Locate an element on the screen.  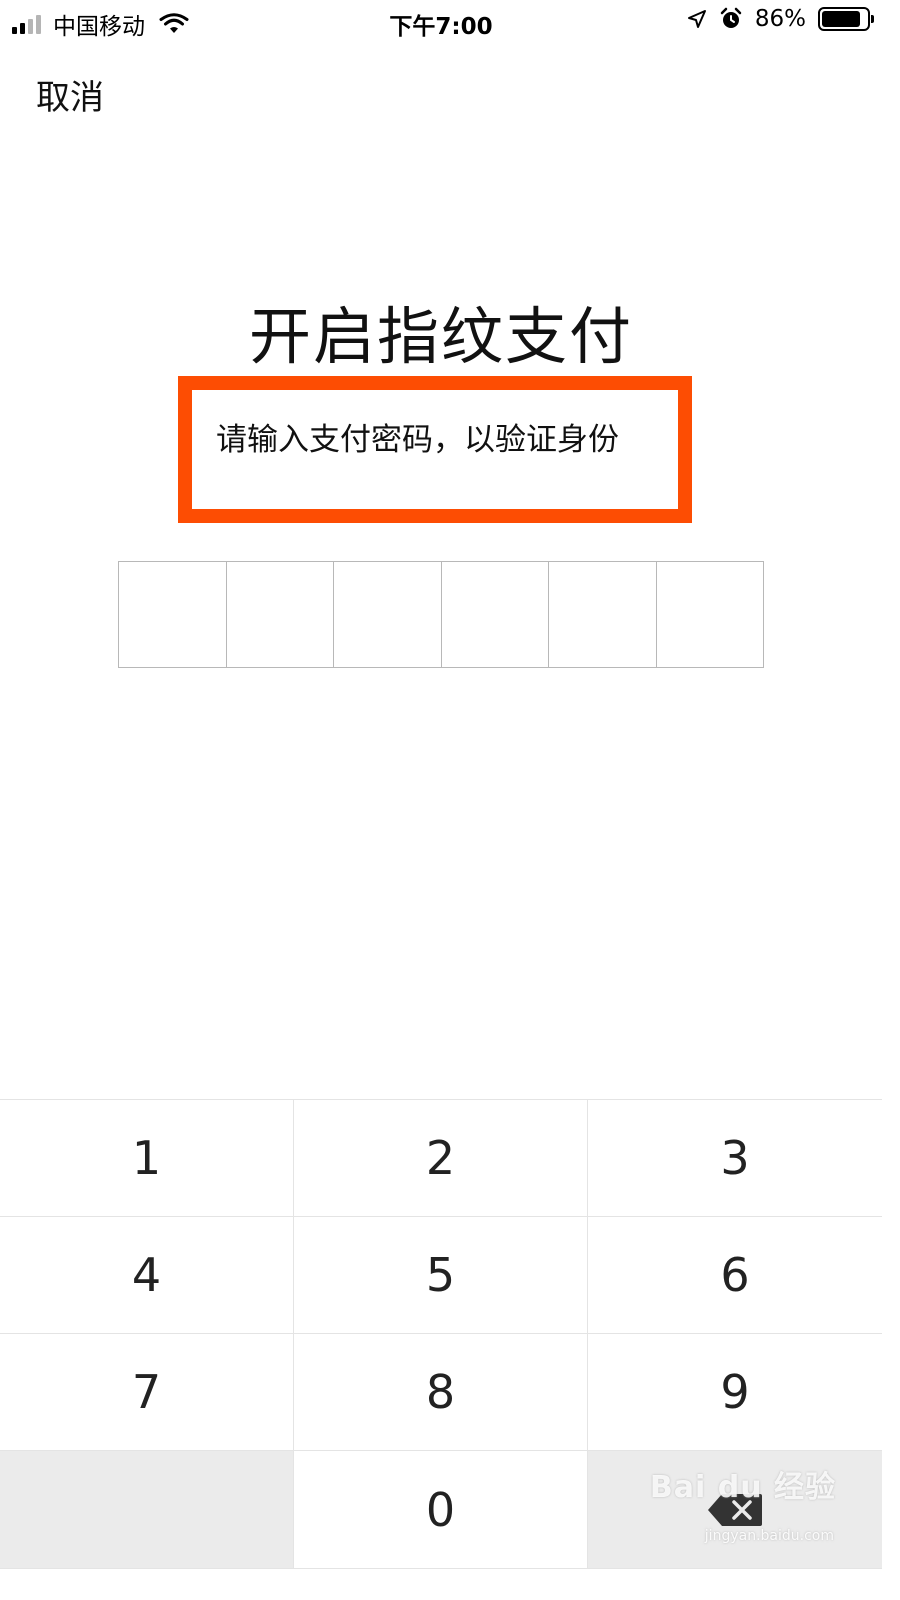
status-bar: 中国移动 下午7:00 86% is located at coordinates (441, 22).